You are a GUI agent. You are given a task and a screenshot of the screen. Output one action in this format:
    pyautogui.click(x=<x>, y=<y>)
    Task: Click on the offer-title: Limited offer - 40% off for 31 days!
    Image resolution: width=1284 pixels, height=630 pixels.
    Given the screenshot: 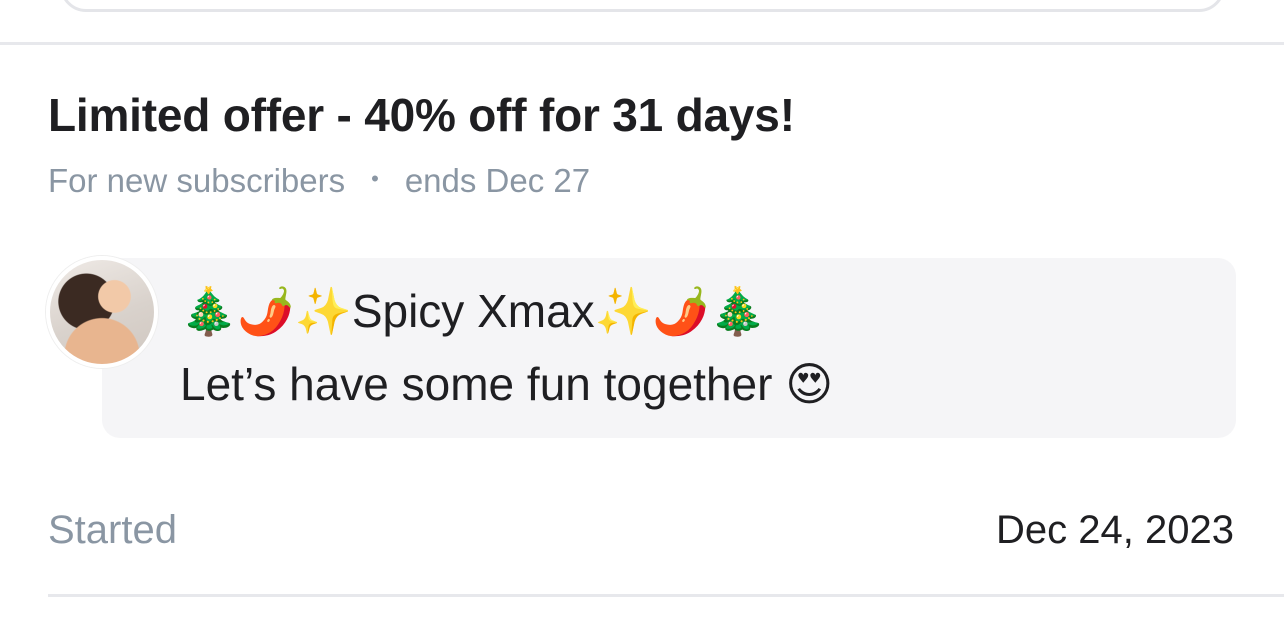 What is the action you would take?
    pyautogui.click(x=421, y=115)
    